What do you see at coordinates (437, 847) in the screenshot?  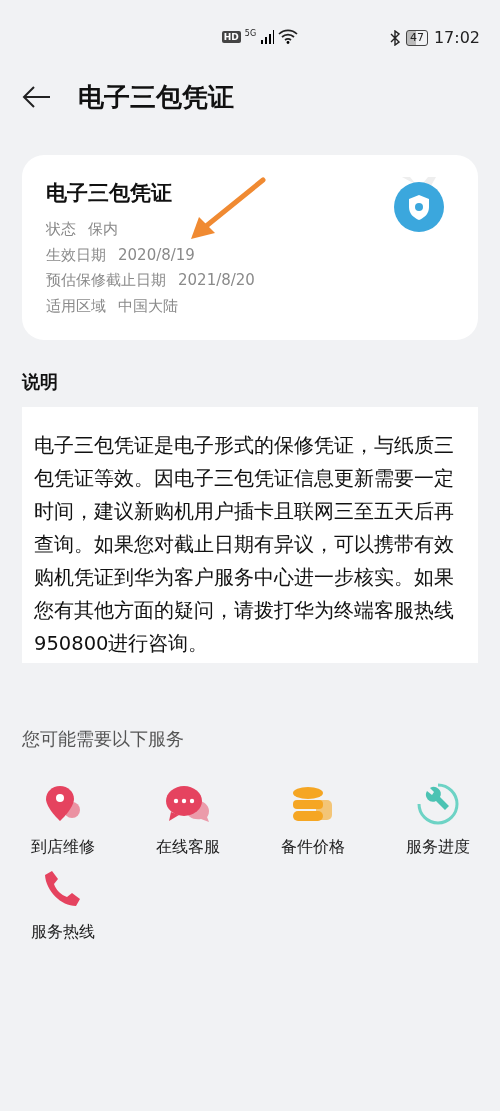 I see `service-label: 服务进度` at bounding box center [437, 847].